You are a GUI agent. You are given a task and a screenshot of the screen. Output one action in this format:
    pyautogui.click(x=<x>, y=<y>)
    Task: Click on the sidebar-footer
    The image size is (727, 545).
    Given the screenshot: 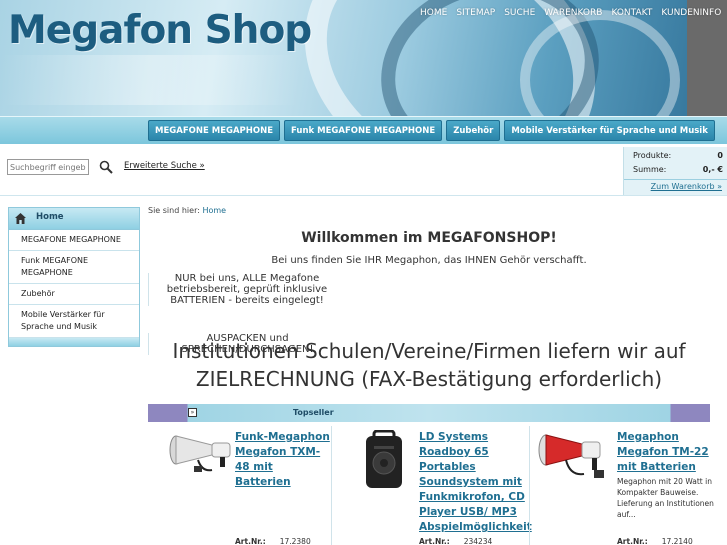 What is the action you would take?
    pyautogui.click(x=74, y=342)
    